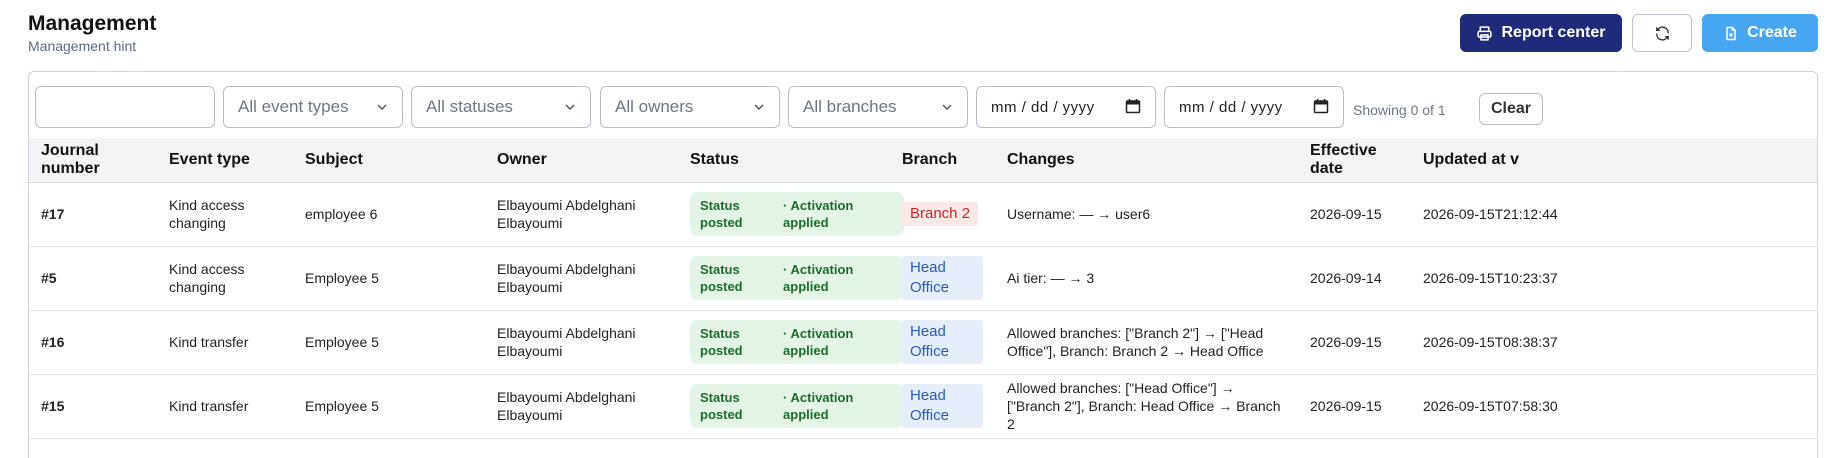 The width and height of the screenshot is (1842, 458). I want to click on event-type-value: All event types, so click(293, 106).